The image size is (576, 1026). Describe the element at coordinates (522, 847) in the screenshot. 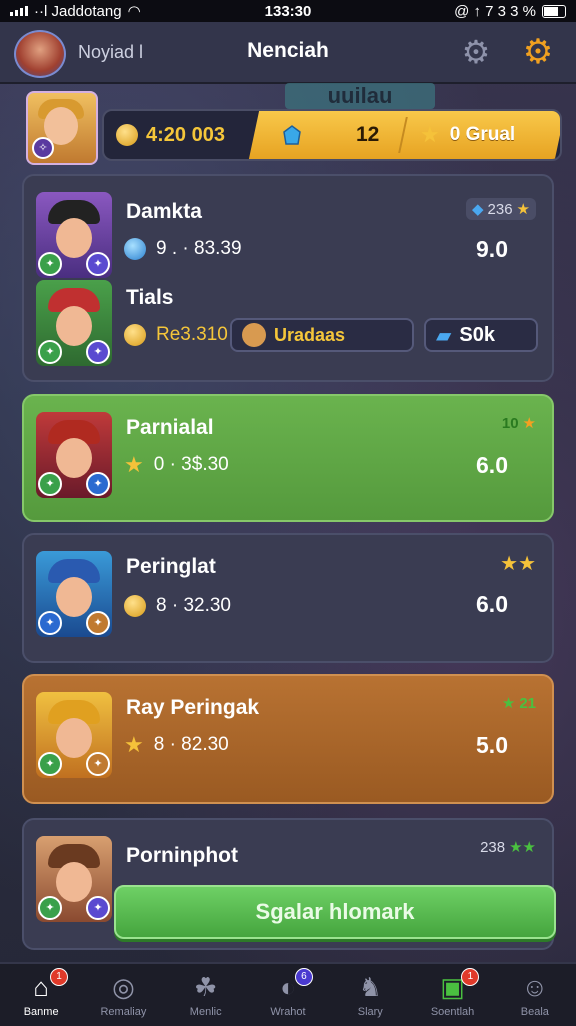

I see `star-icon: ★★` at that location.